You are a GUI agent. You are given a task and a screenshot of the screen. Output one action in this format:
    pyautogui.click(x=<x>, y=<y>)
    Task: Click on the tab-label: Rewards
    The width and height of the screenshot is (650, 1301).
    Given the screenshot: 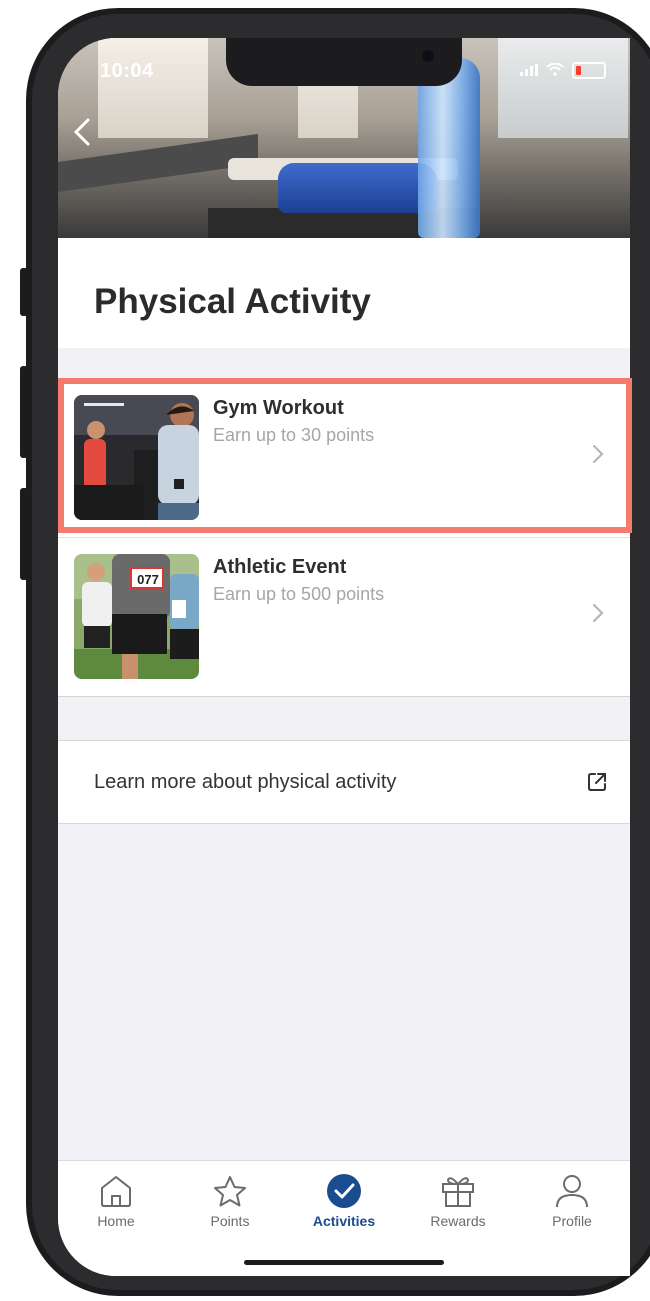 What is the action you would take?
    pyautogui.click(x=458, y=1221)
    